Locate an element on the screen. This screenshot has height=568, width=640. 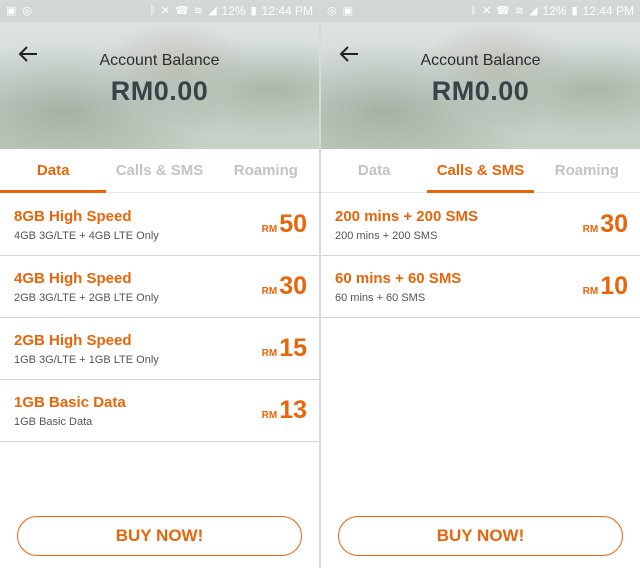
price-amount: 13 is located at coordinates (293, 410).